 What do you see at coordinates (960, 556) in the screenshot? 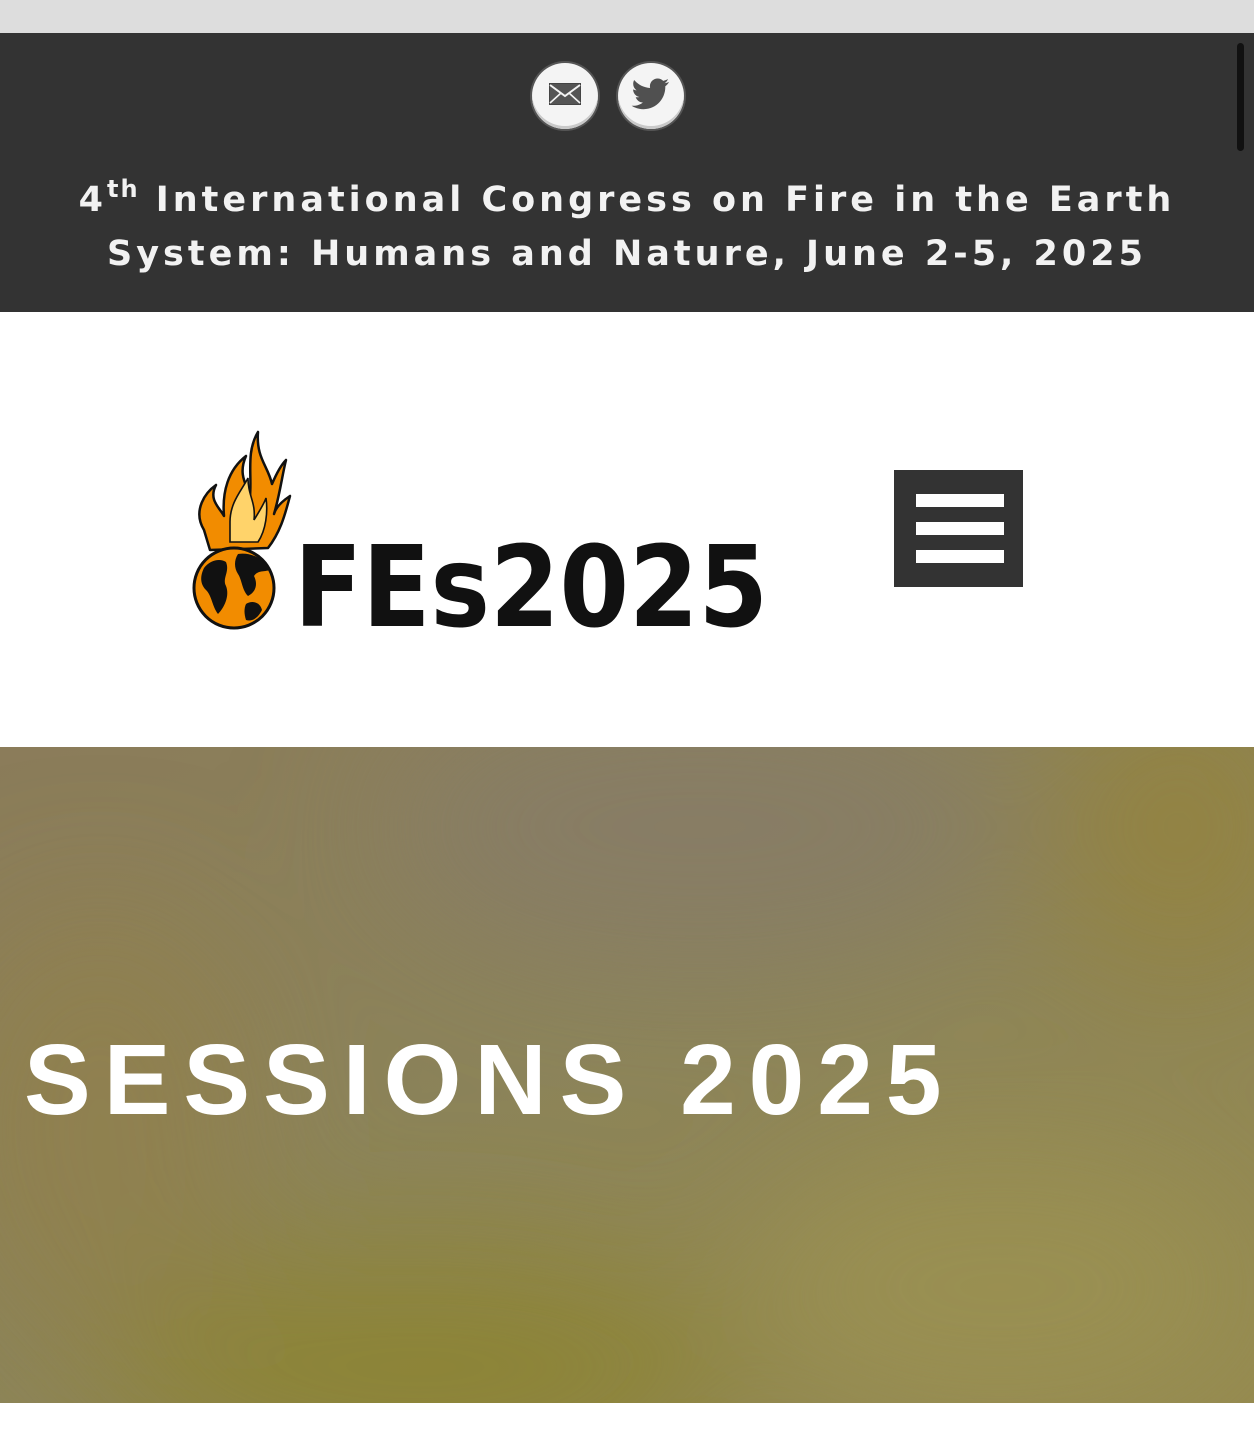
I see `menu-line-bottom` at bounding box center [960, 556].